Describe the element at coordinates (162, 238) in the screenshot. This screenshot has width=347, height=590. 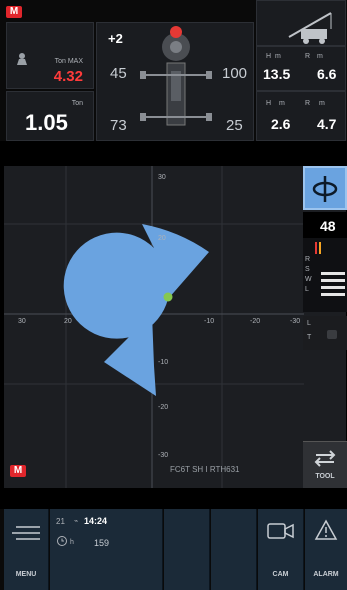
I see `y-tick: 20` at that location.